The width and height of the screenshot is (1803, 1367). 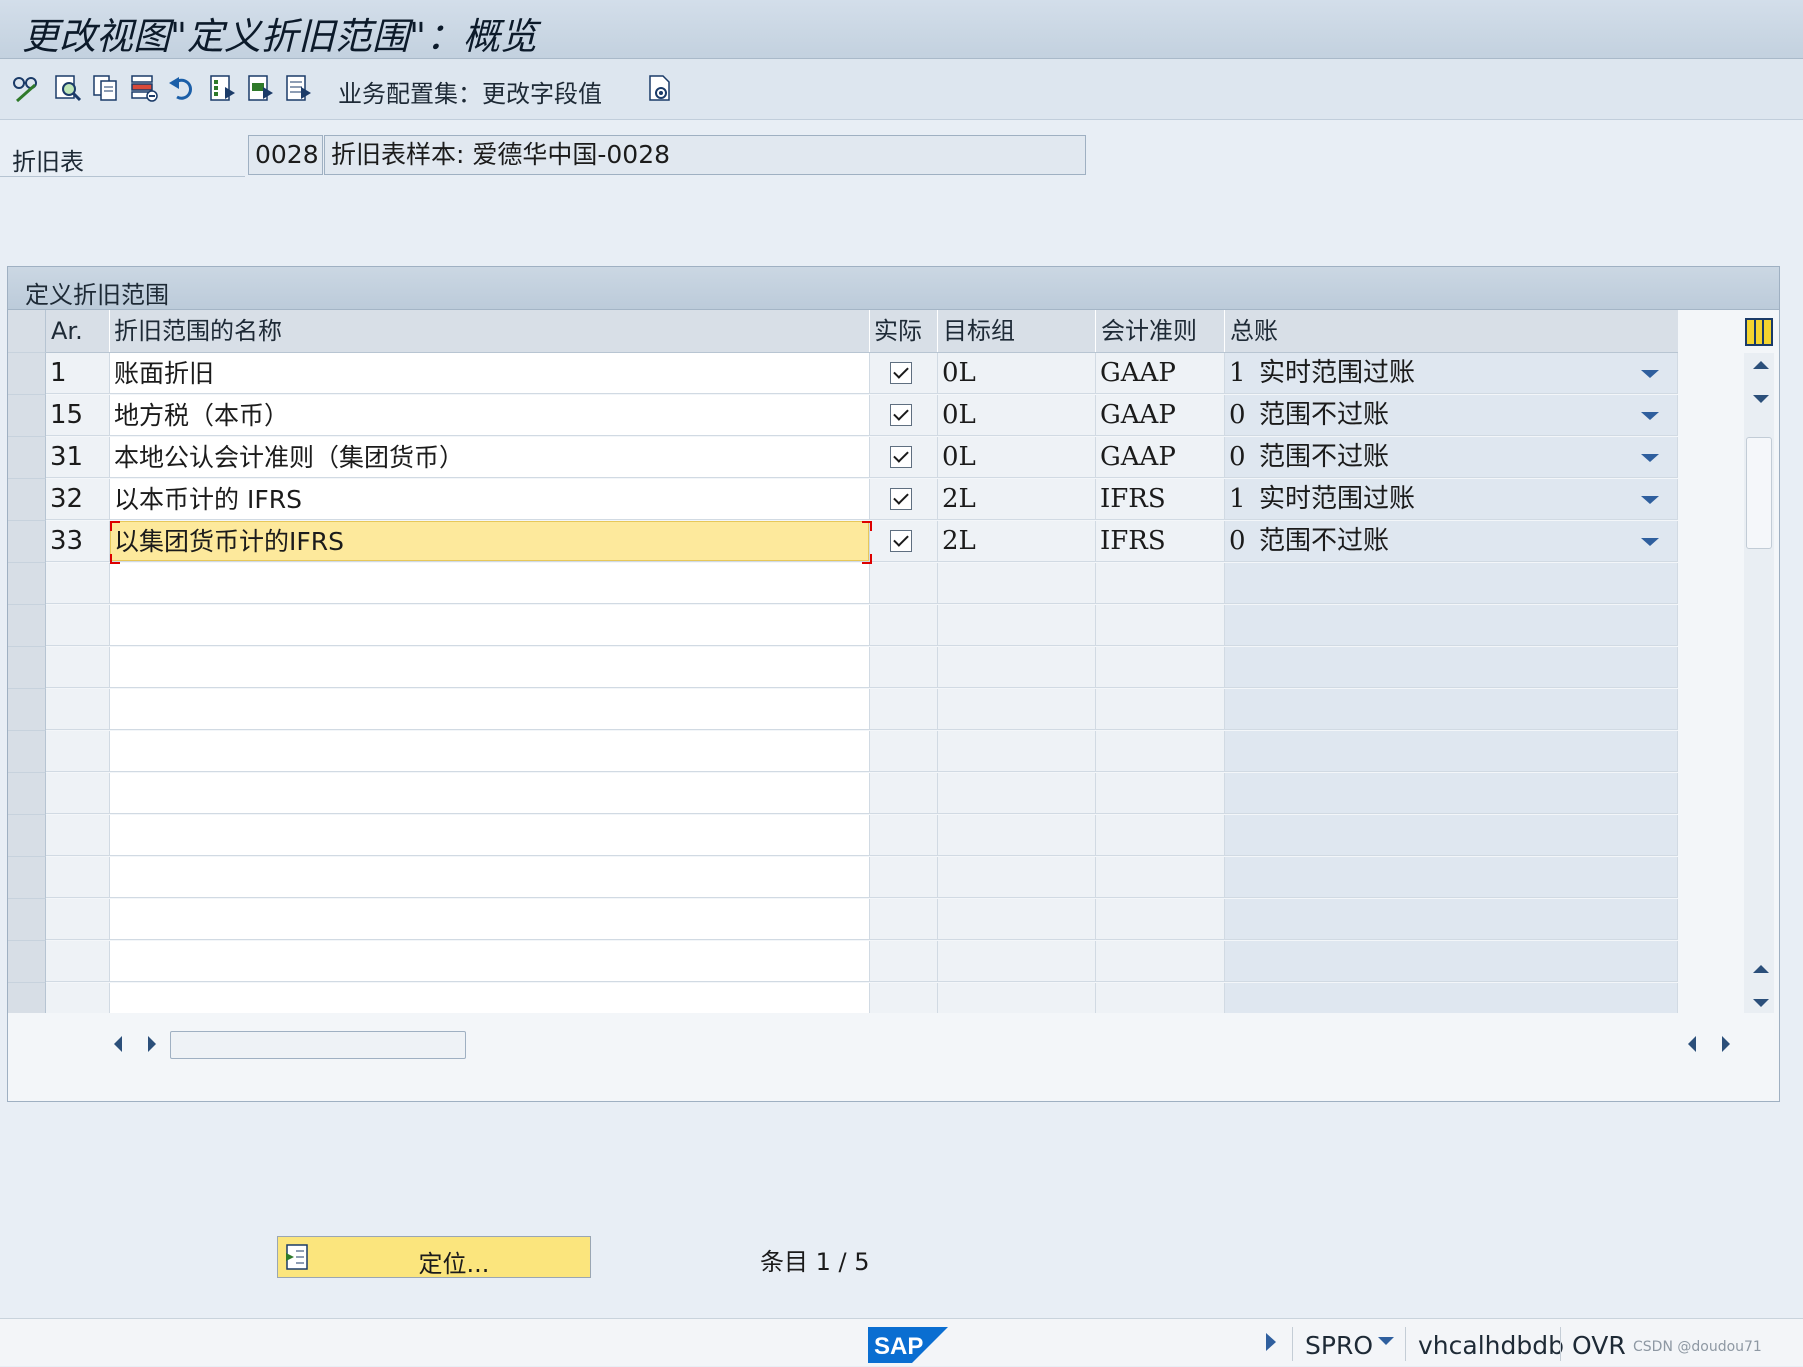 What do you see at coordinates (80, 331) in the screenshot?
I see `column-header-area: Ar.` at bounding box center [80, 331].